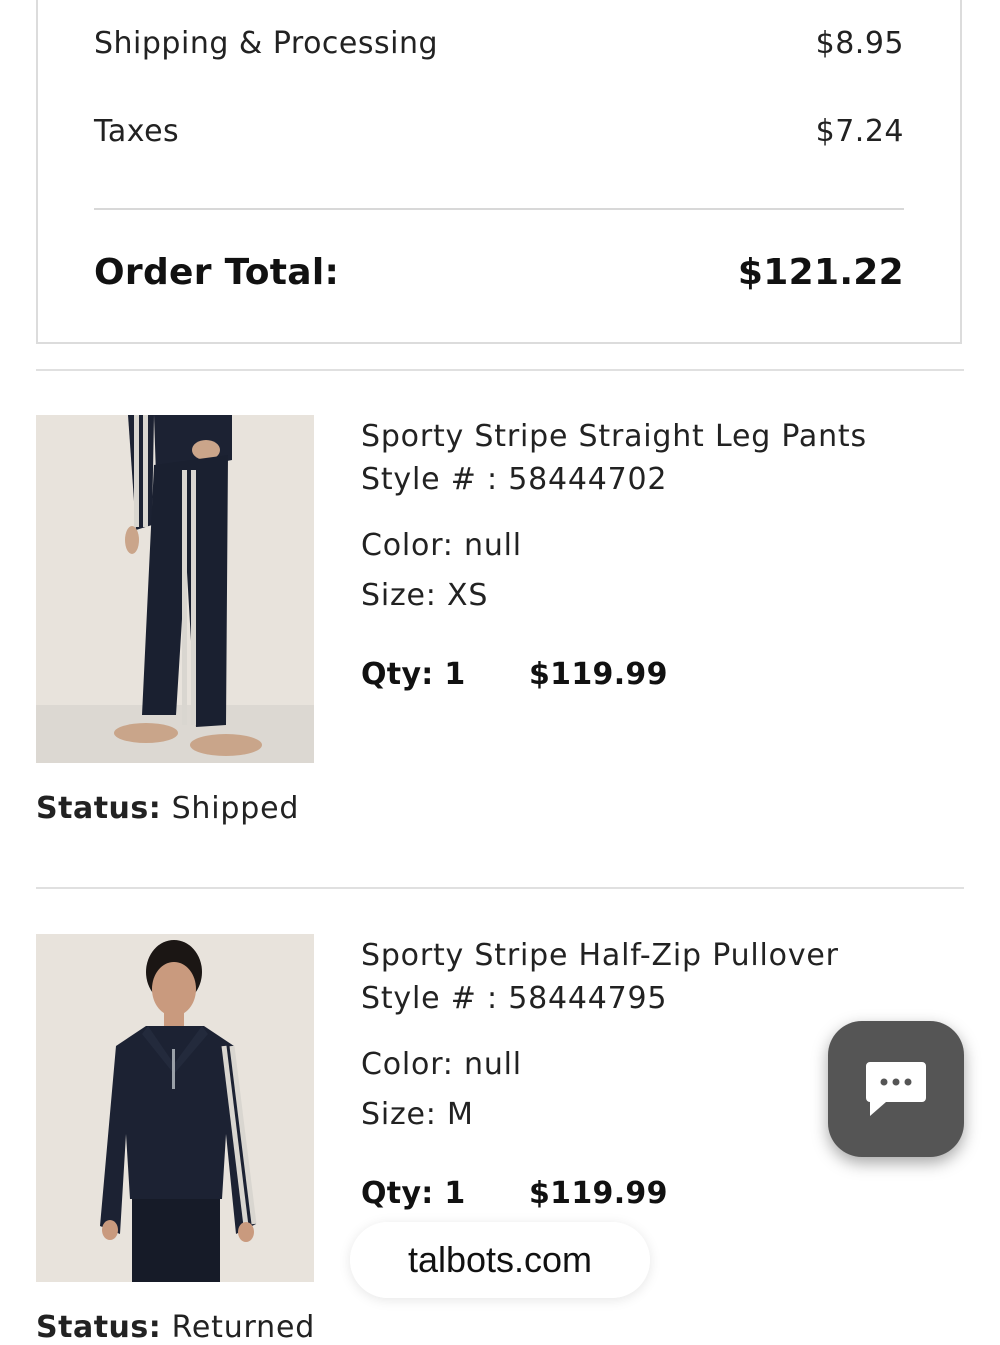  What do you see at coordinates (243, 1327) in the screenshot?
I see `status-value: Returned` at bounding box center [243, 1327].